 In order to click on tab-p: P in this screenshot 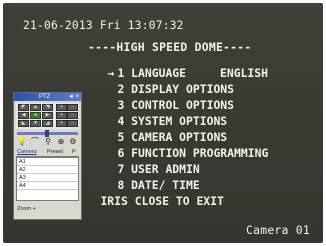, I will do `click(74, 152)`.